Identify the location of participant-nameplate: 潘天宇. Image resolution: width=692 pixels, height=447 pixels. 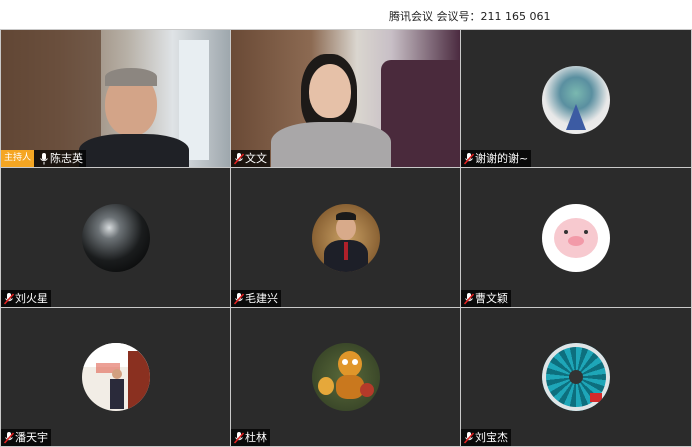
(26, 437).